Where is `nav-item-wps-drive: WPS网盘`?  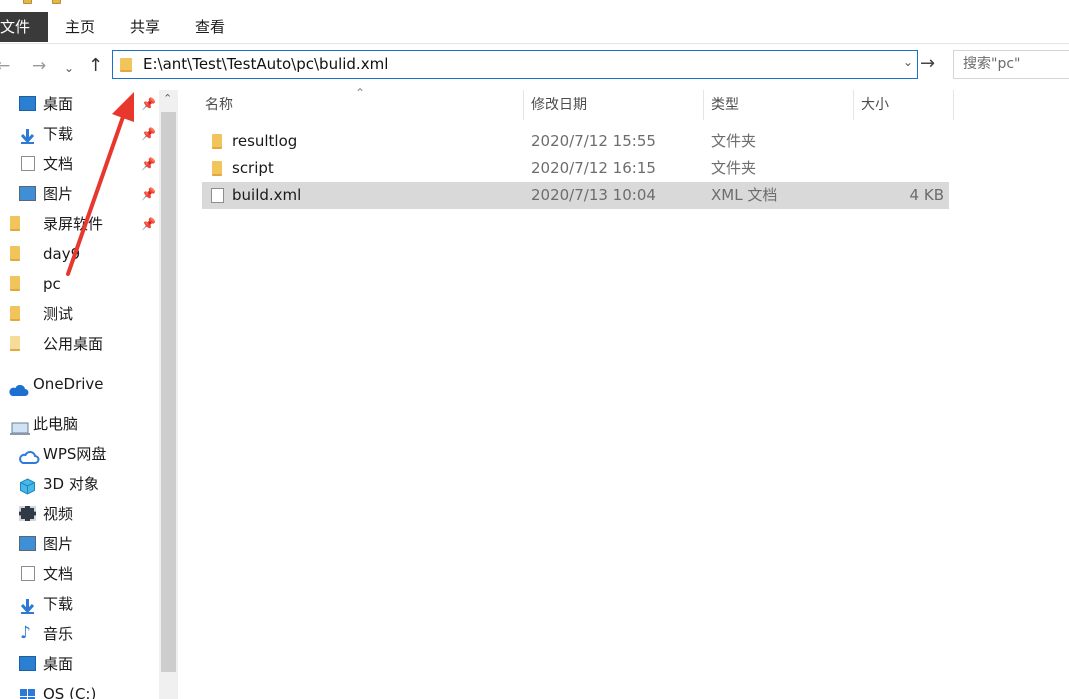 nav-item-wps-drive: WPS网盘 is located at coordinates (80, 454).